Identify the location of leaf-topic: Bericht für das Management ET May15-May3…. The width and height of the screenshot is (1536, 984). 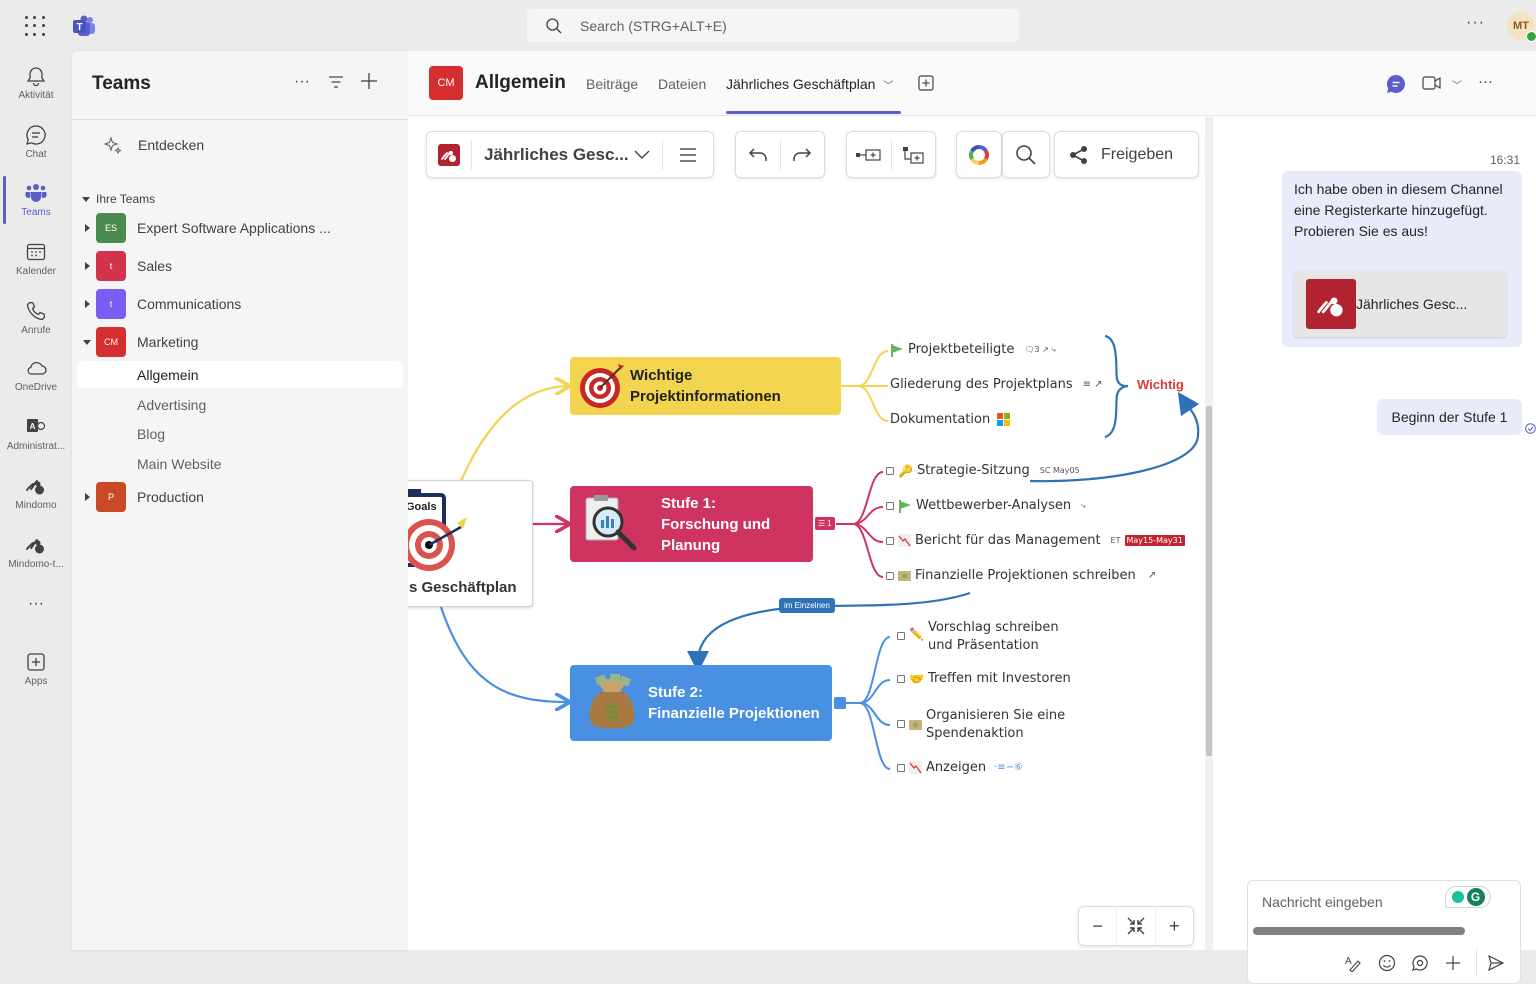
(1035, 540).